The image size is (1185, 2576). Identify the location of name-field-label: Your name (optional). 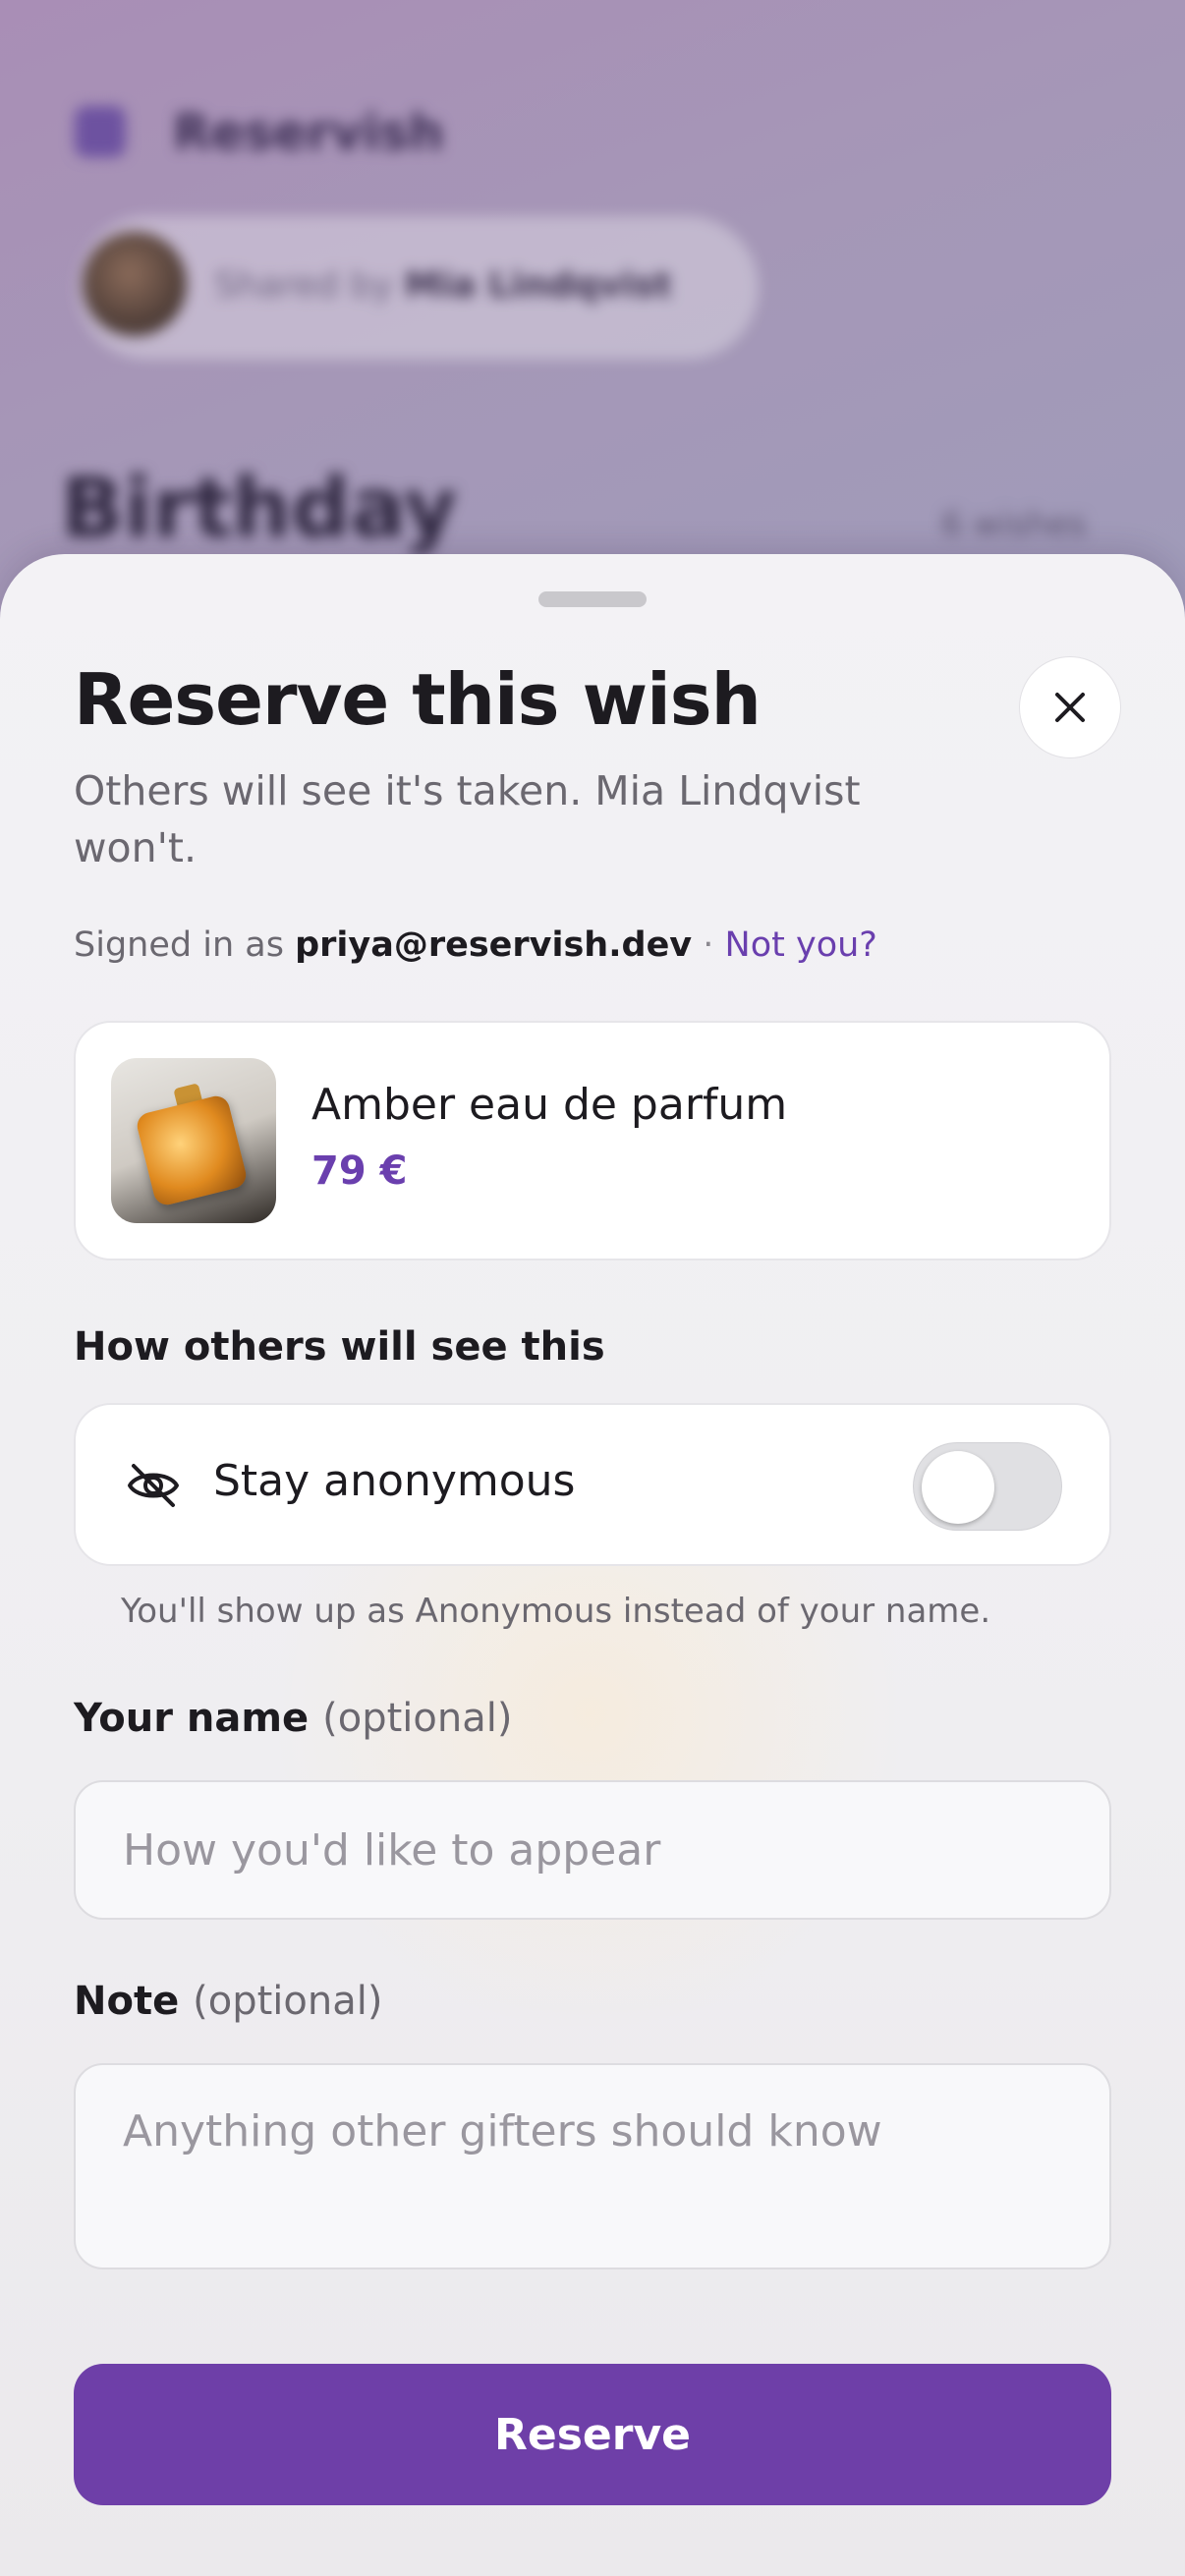
(293, 1718).